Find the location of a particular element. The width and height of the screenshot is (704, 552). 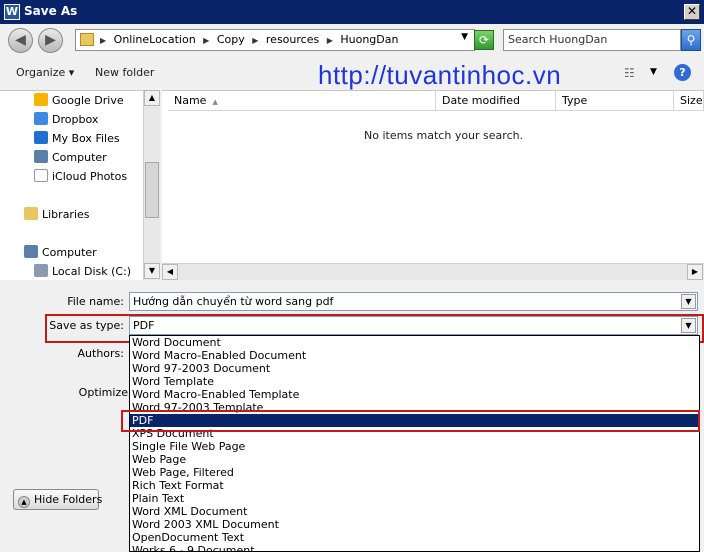

type-option: Web Page is located at coordinates (414, 459).